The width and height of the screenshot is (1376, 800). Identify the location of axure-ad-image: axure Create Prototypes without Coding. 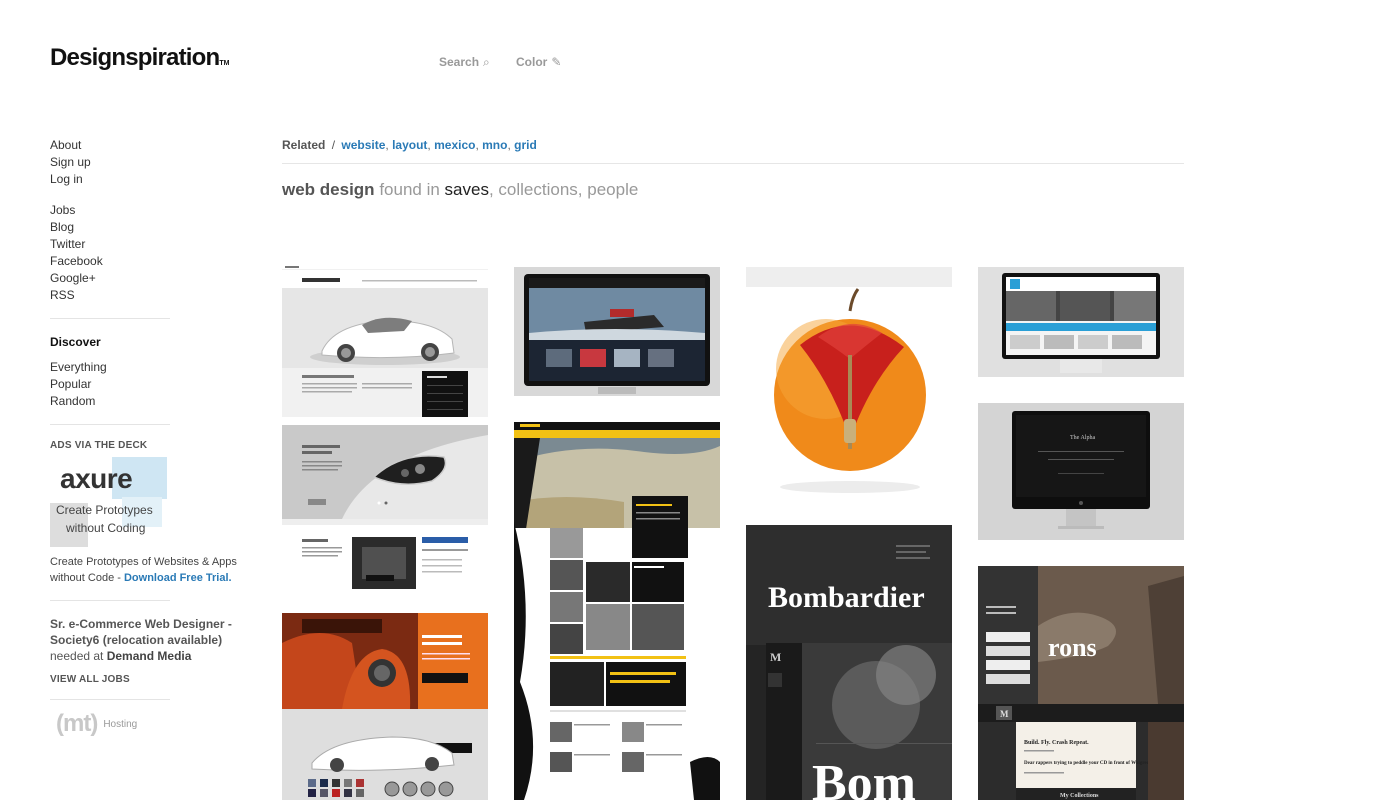
(109, 503).